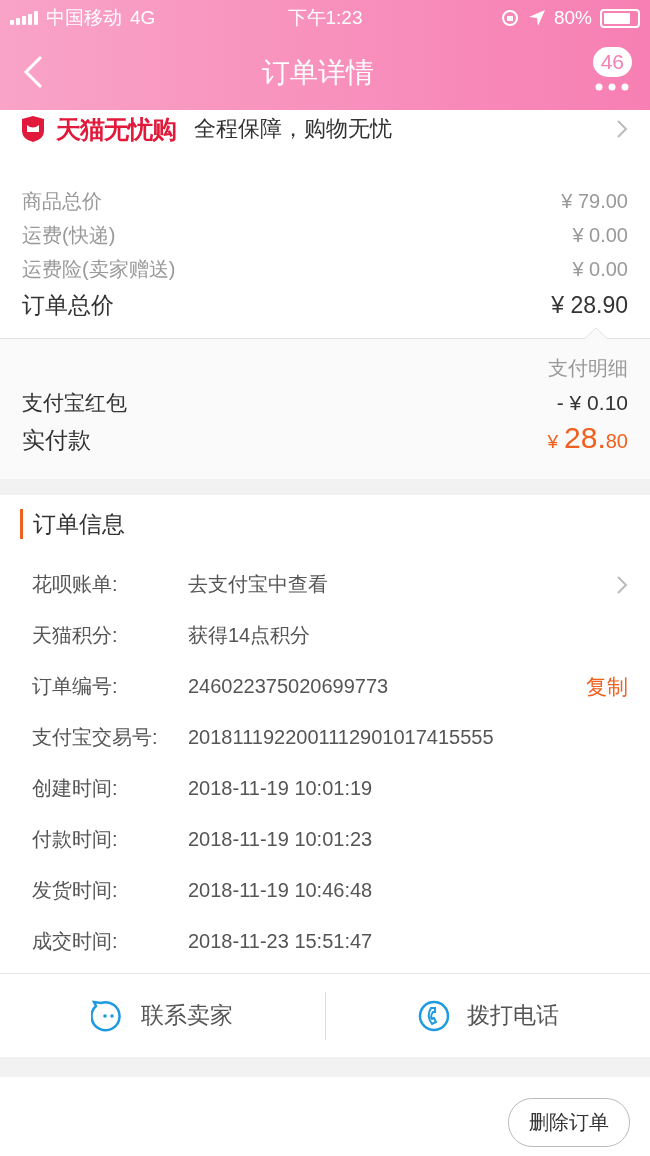  I want to click on discount-label: 支付宝红包, so click(74, 403).